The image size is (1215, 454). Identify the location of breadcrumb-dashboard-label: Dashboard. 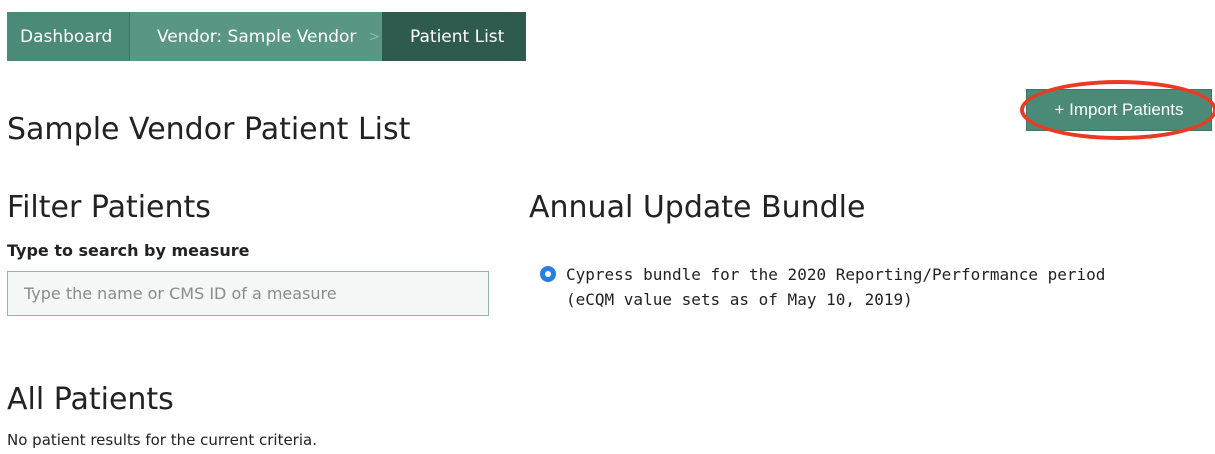
(66, 36).